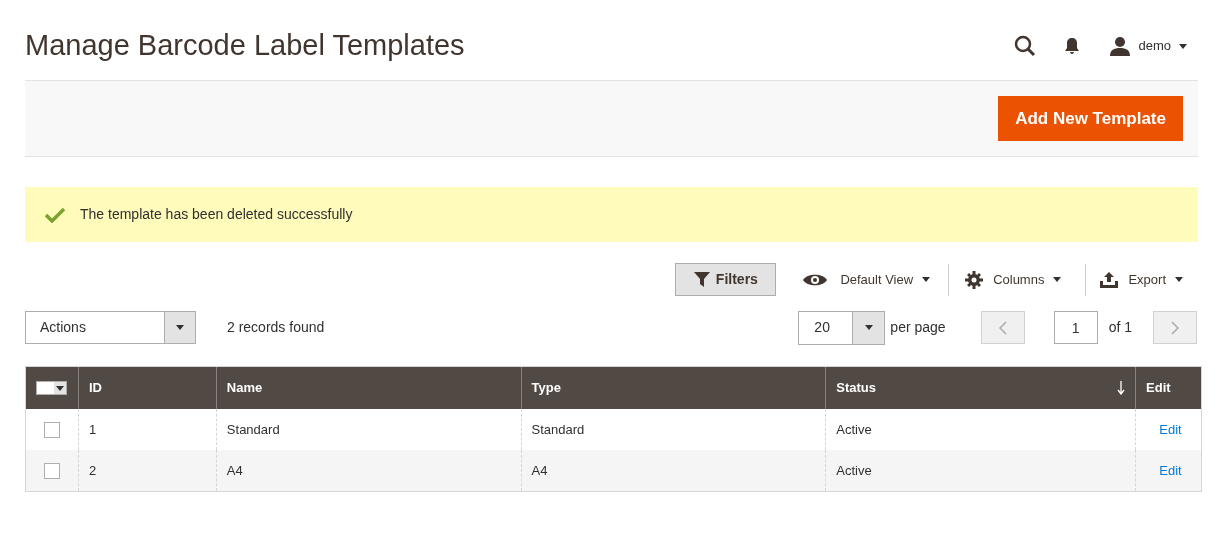 This screenshot has width=1223, height=540. Describe the element at coordinates (974, 279) in the screenshot. I see `gear-icon` at that location.